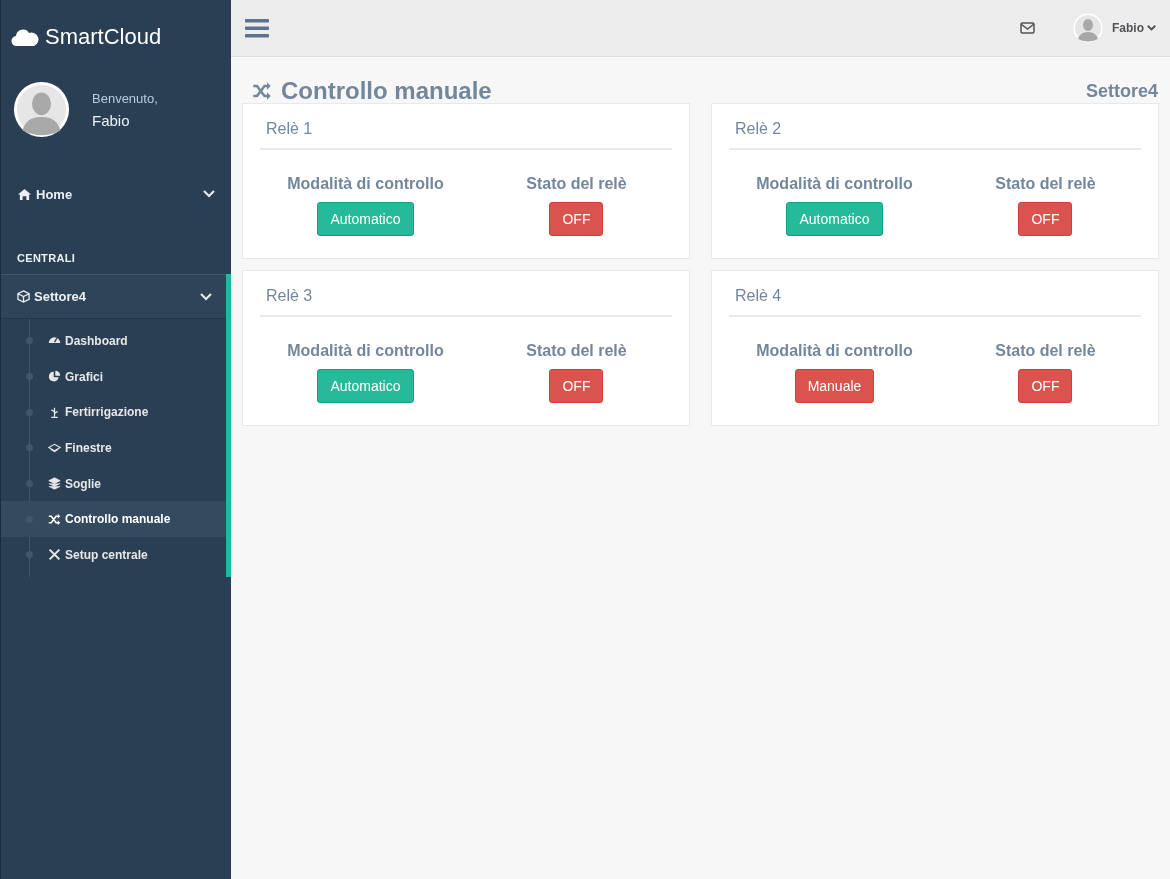  Describe the element at coordinates (113, 376) in the screenshot. I see `submenu-item: Grafici` at that location.